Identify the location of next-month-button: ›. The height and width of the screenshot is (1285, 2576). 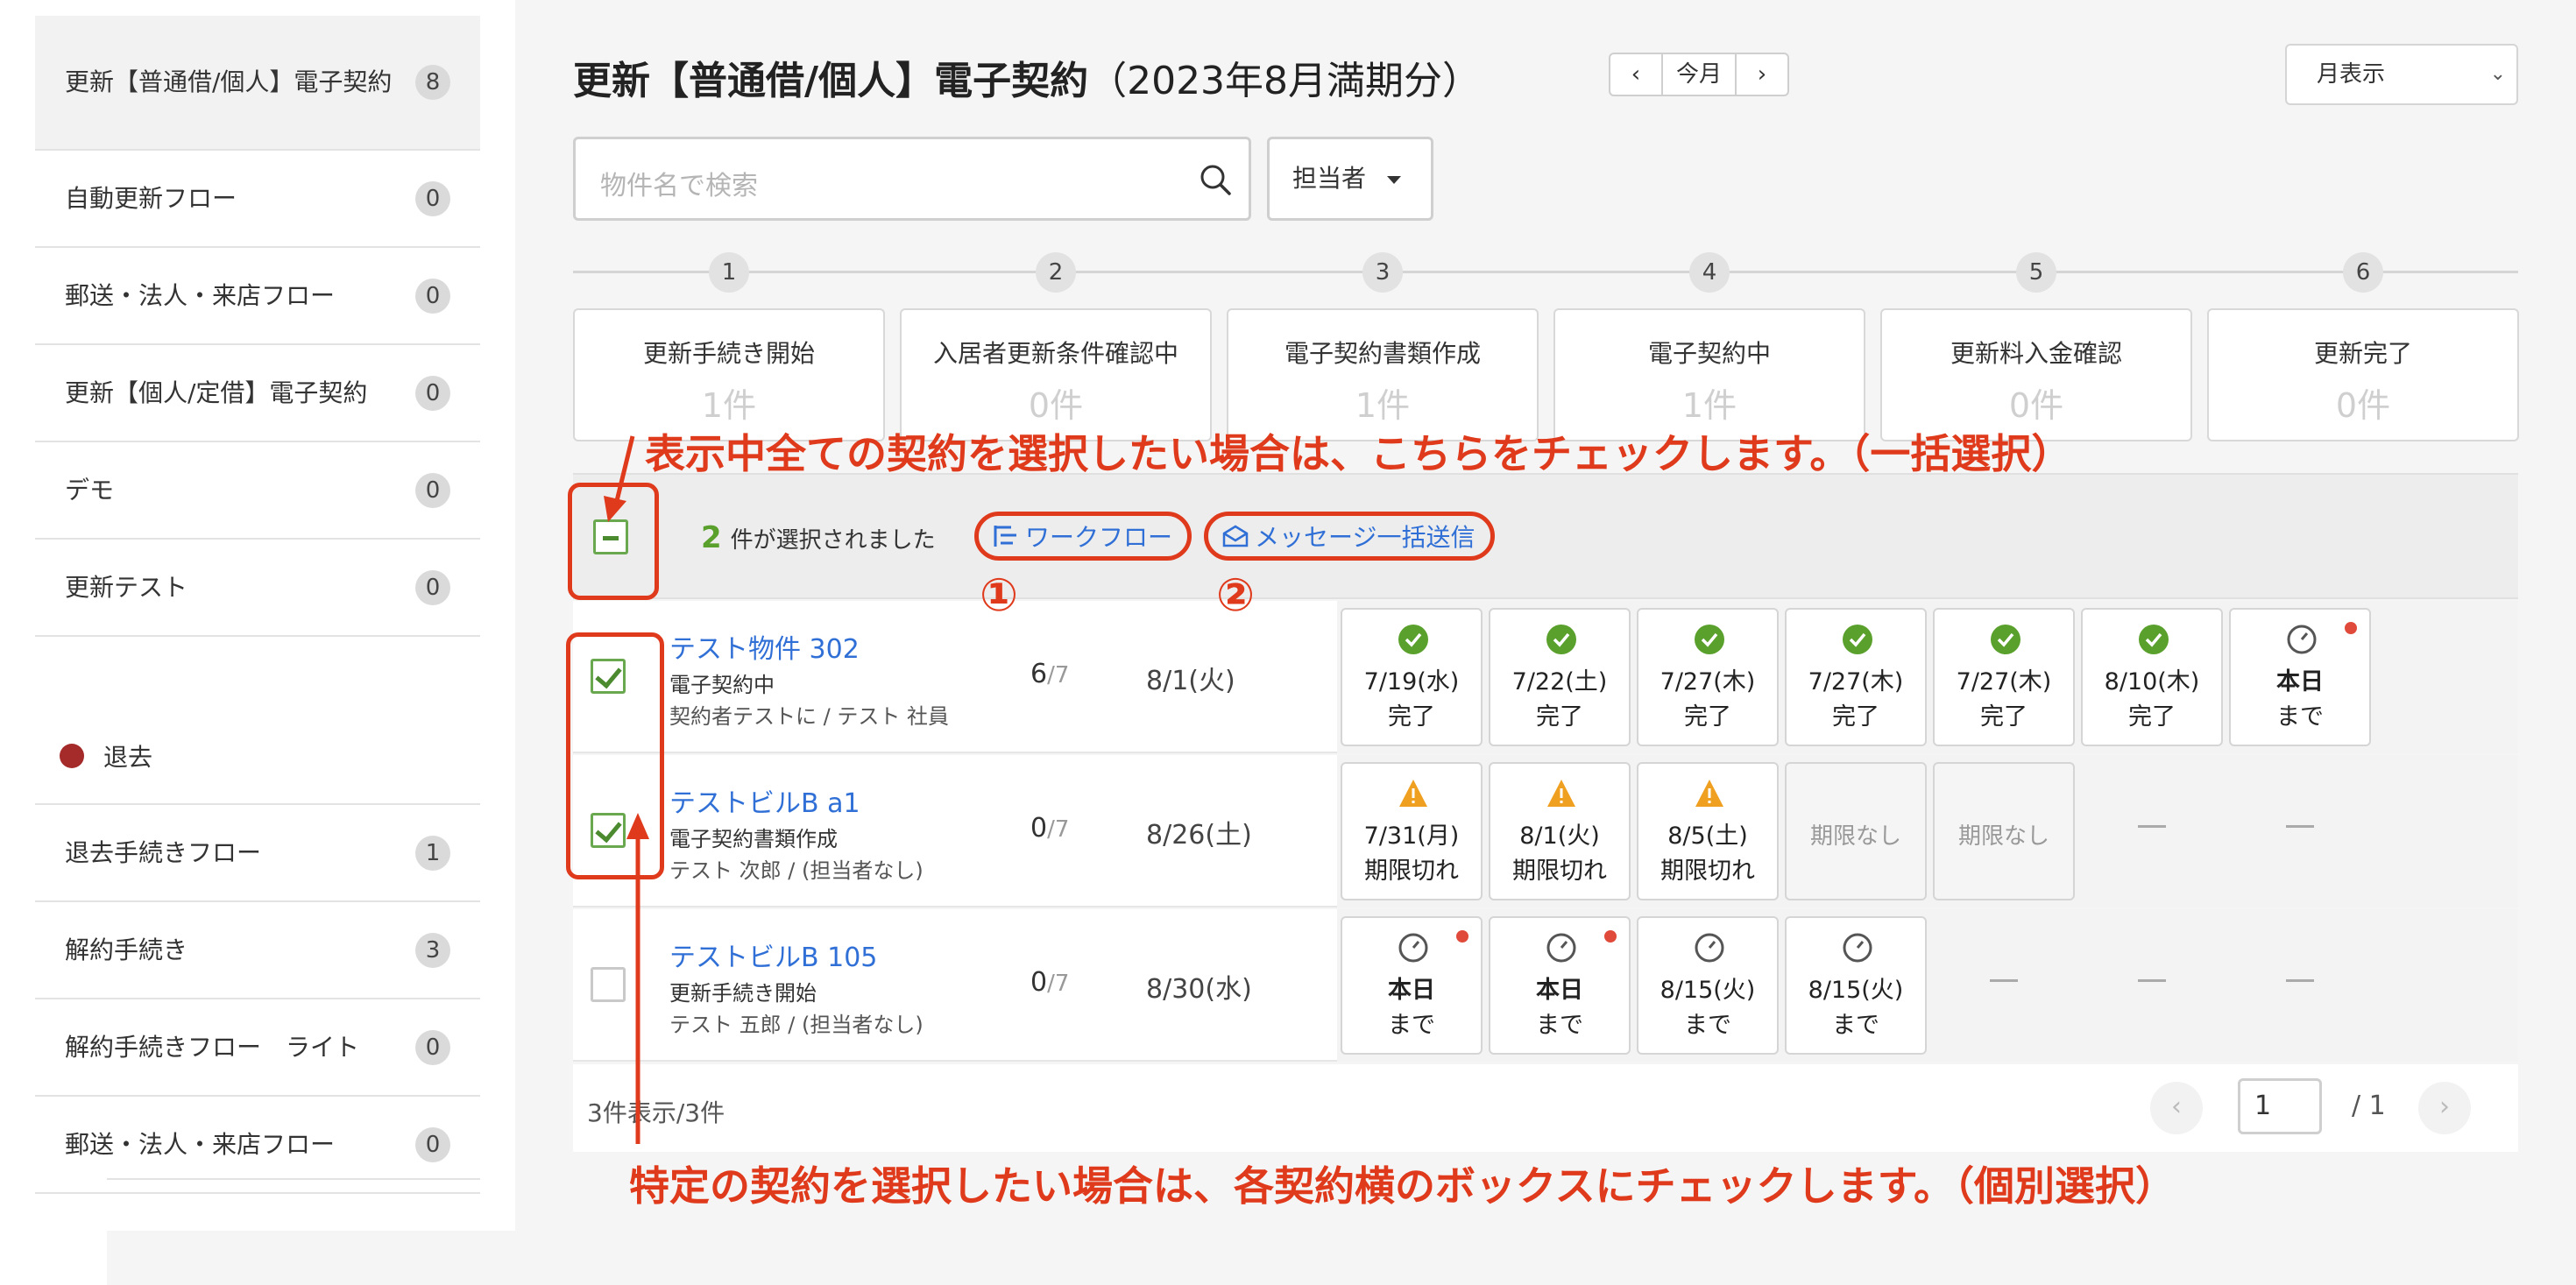
(1762, 74).